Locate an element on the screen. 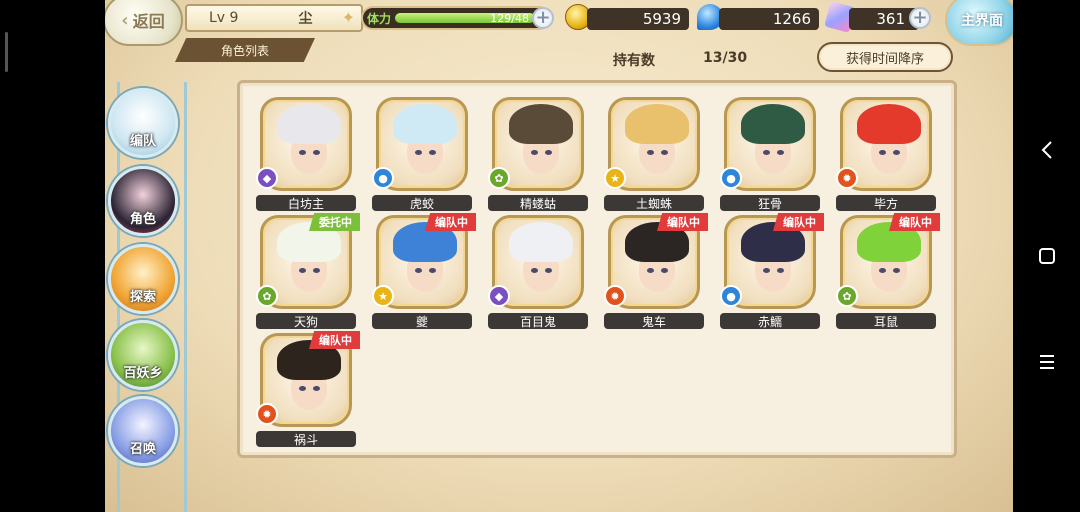 This screenshot has width=1080, height=512. character-name: 耳鼠 is located at coordinates (886, 321).